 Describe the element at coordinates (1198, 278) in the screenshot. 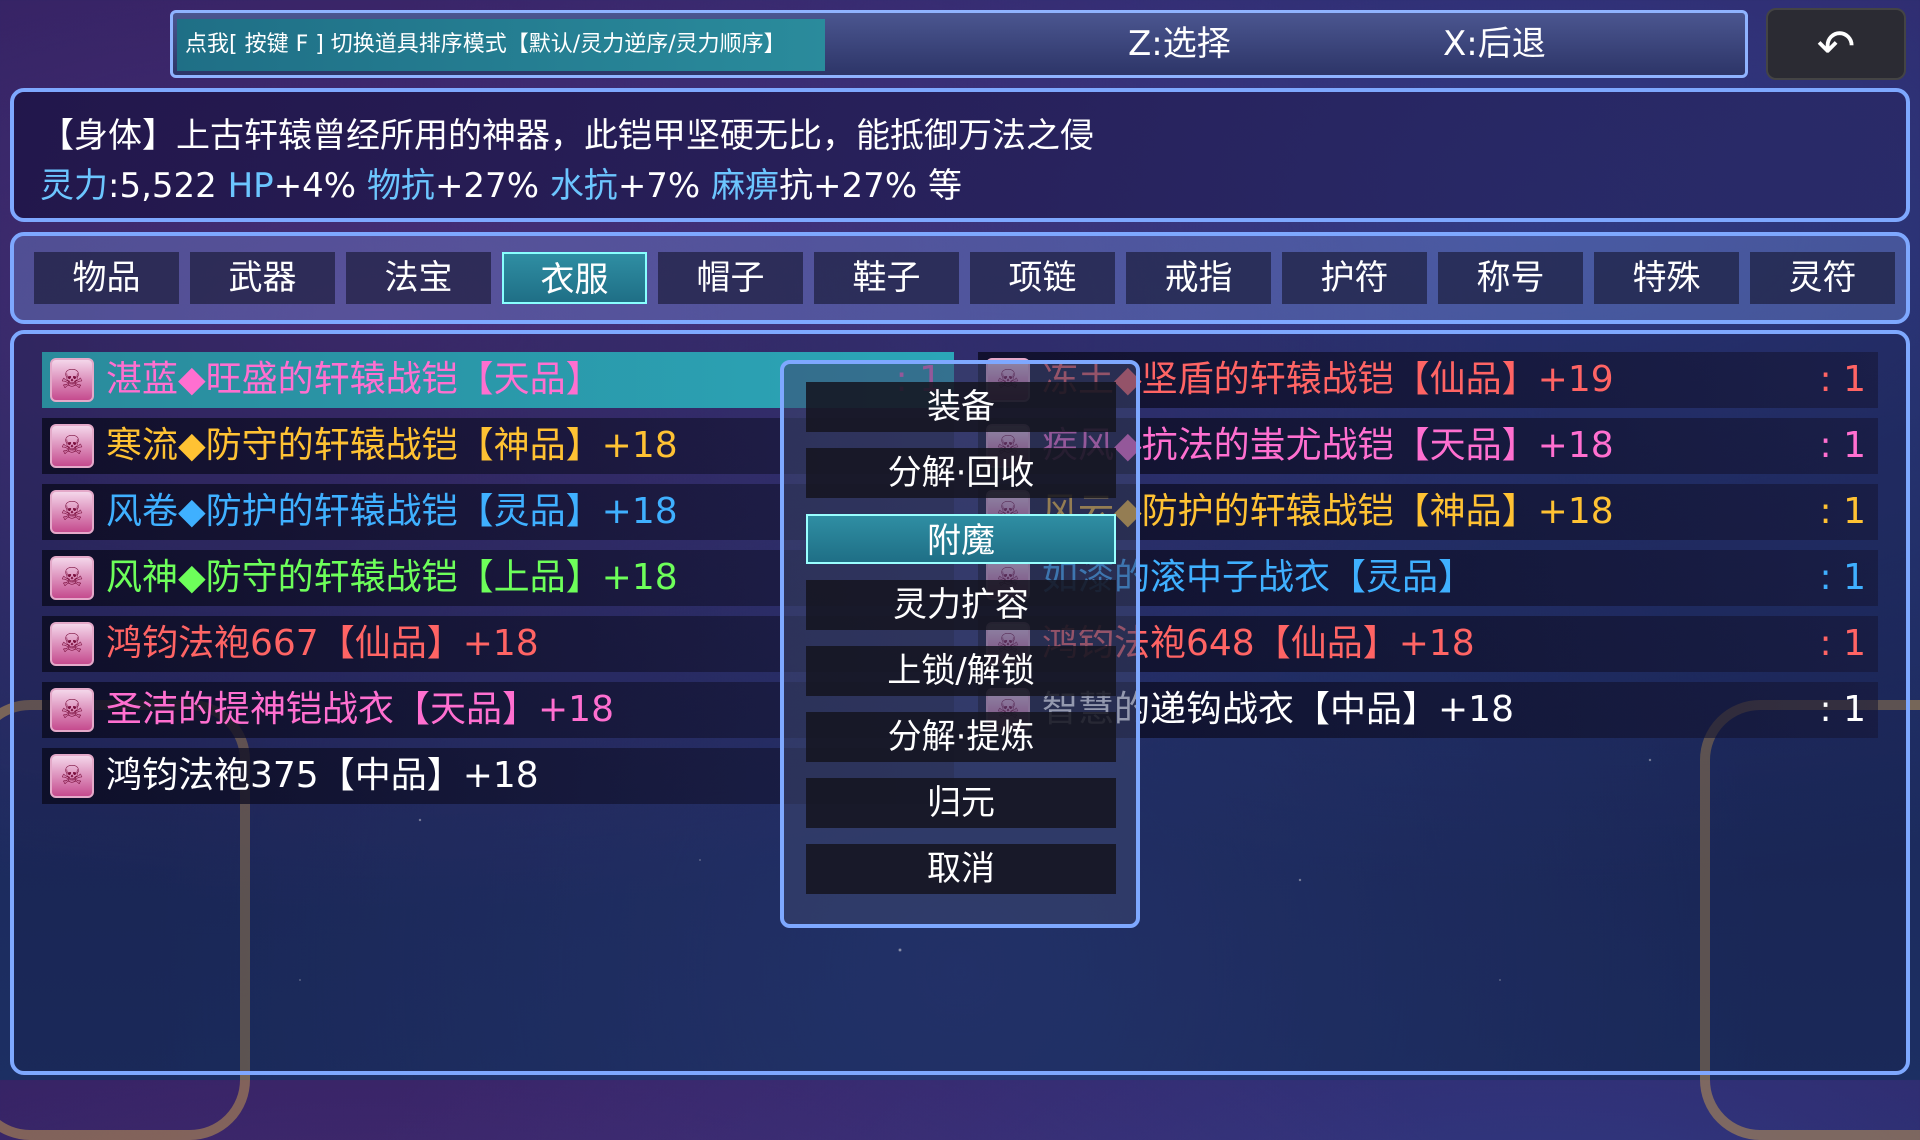

I see `tab-rings: 戒指` at that location.